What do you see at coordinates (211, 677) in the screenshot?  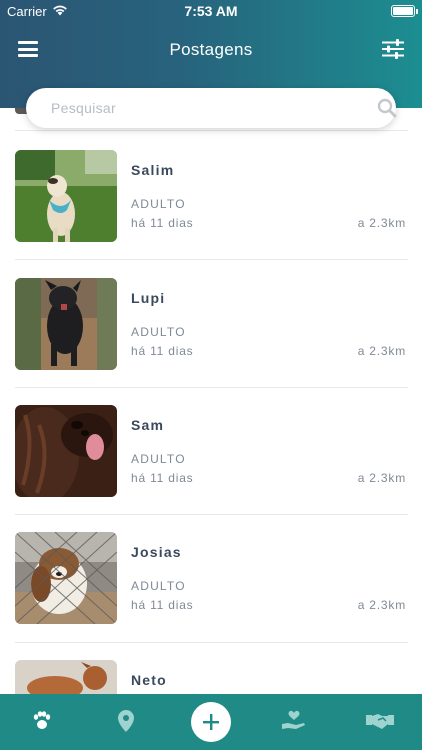 I see `list-item: Neto` at bounding box center [211, 677].